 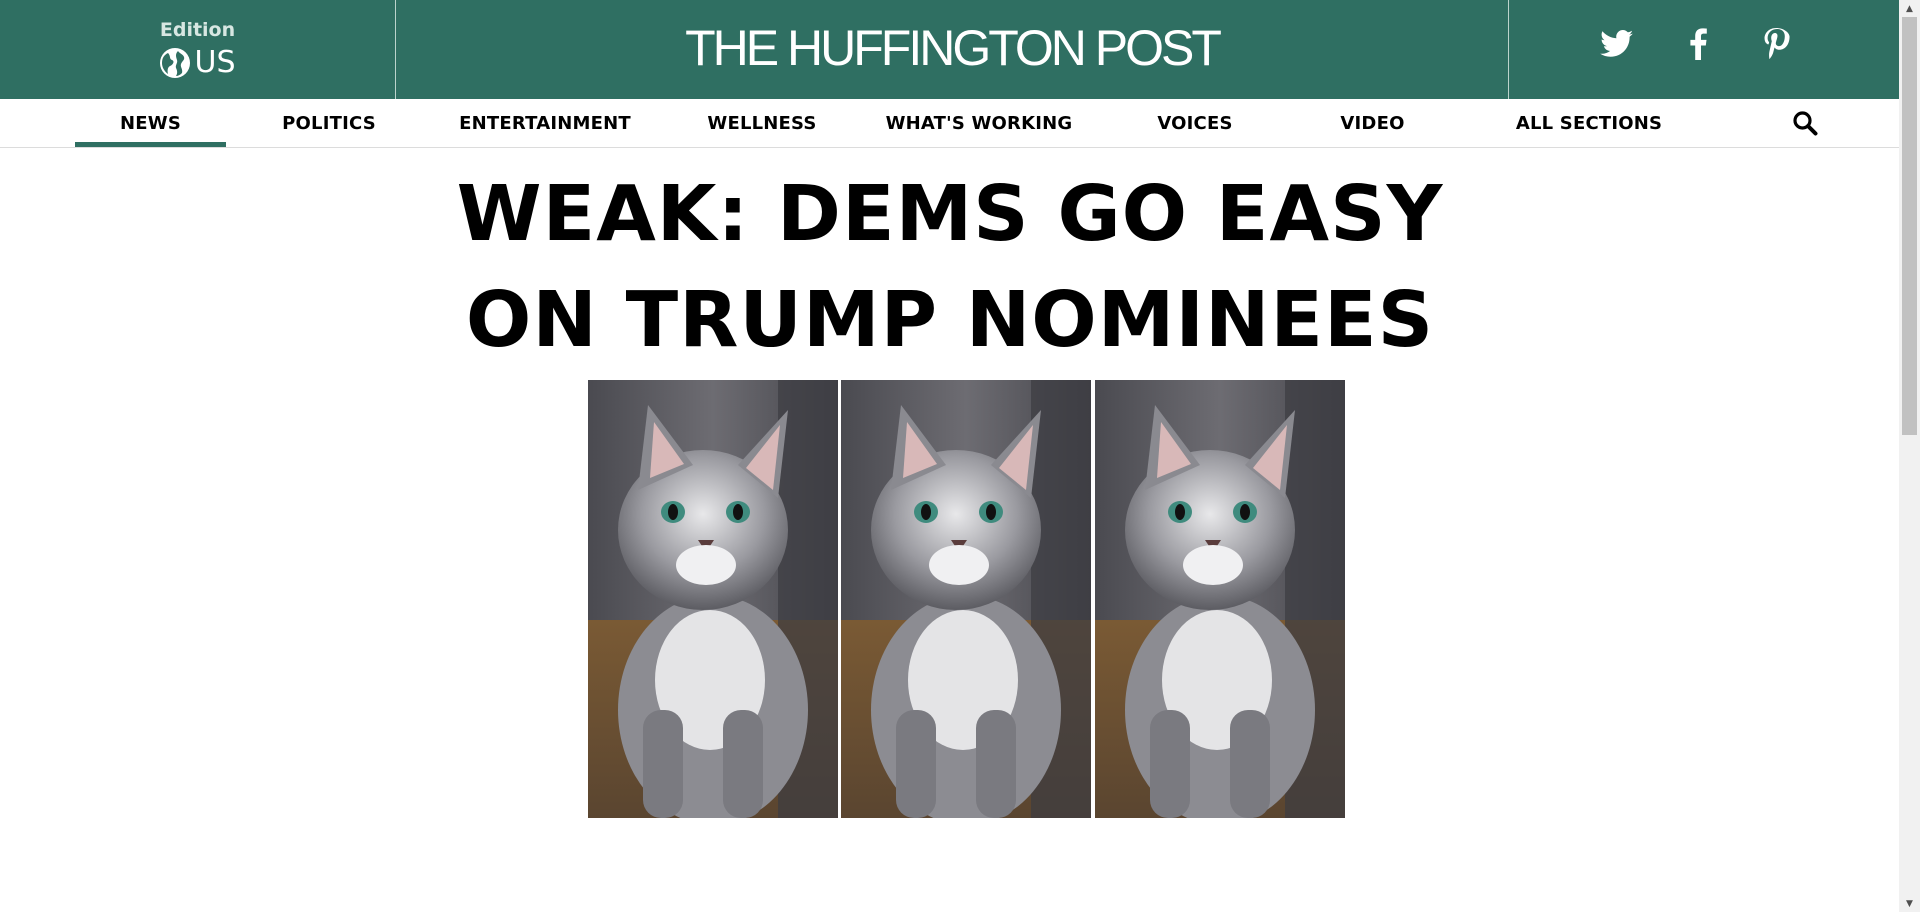 I want to click on nav-item-wellness: WELLNESS, so click(x=762, y=123).